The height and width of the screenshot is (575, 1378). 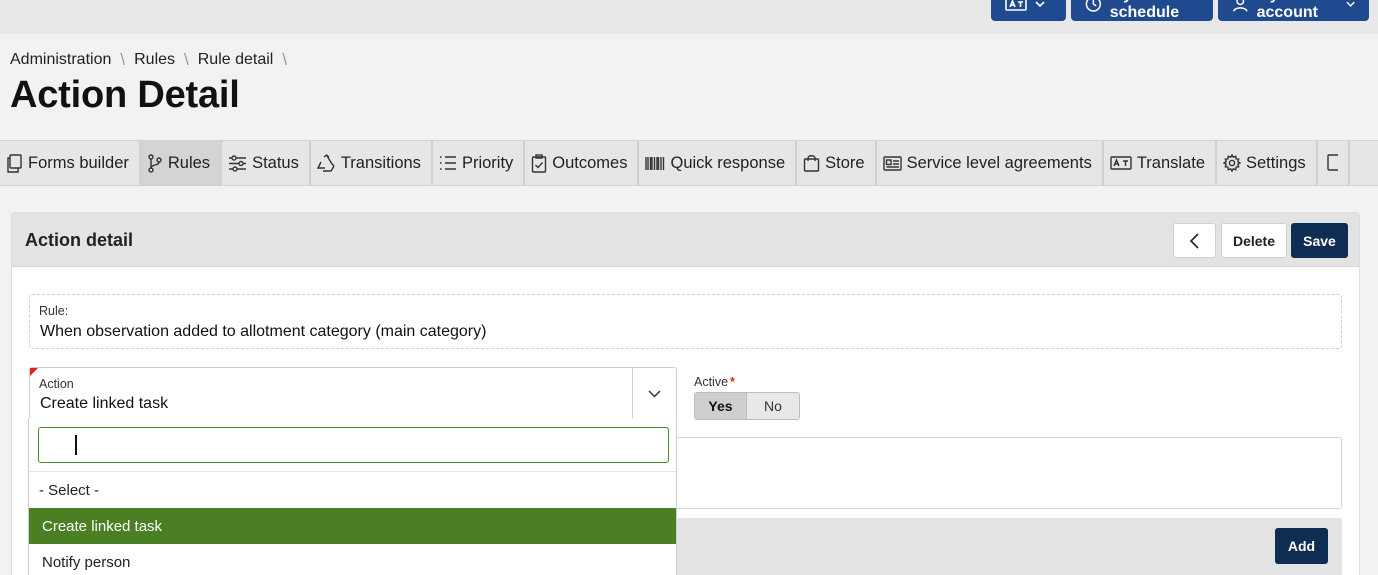 I want to click on breadcrumb-administration: Administration, so click(x=60, y=60).